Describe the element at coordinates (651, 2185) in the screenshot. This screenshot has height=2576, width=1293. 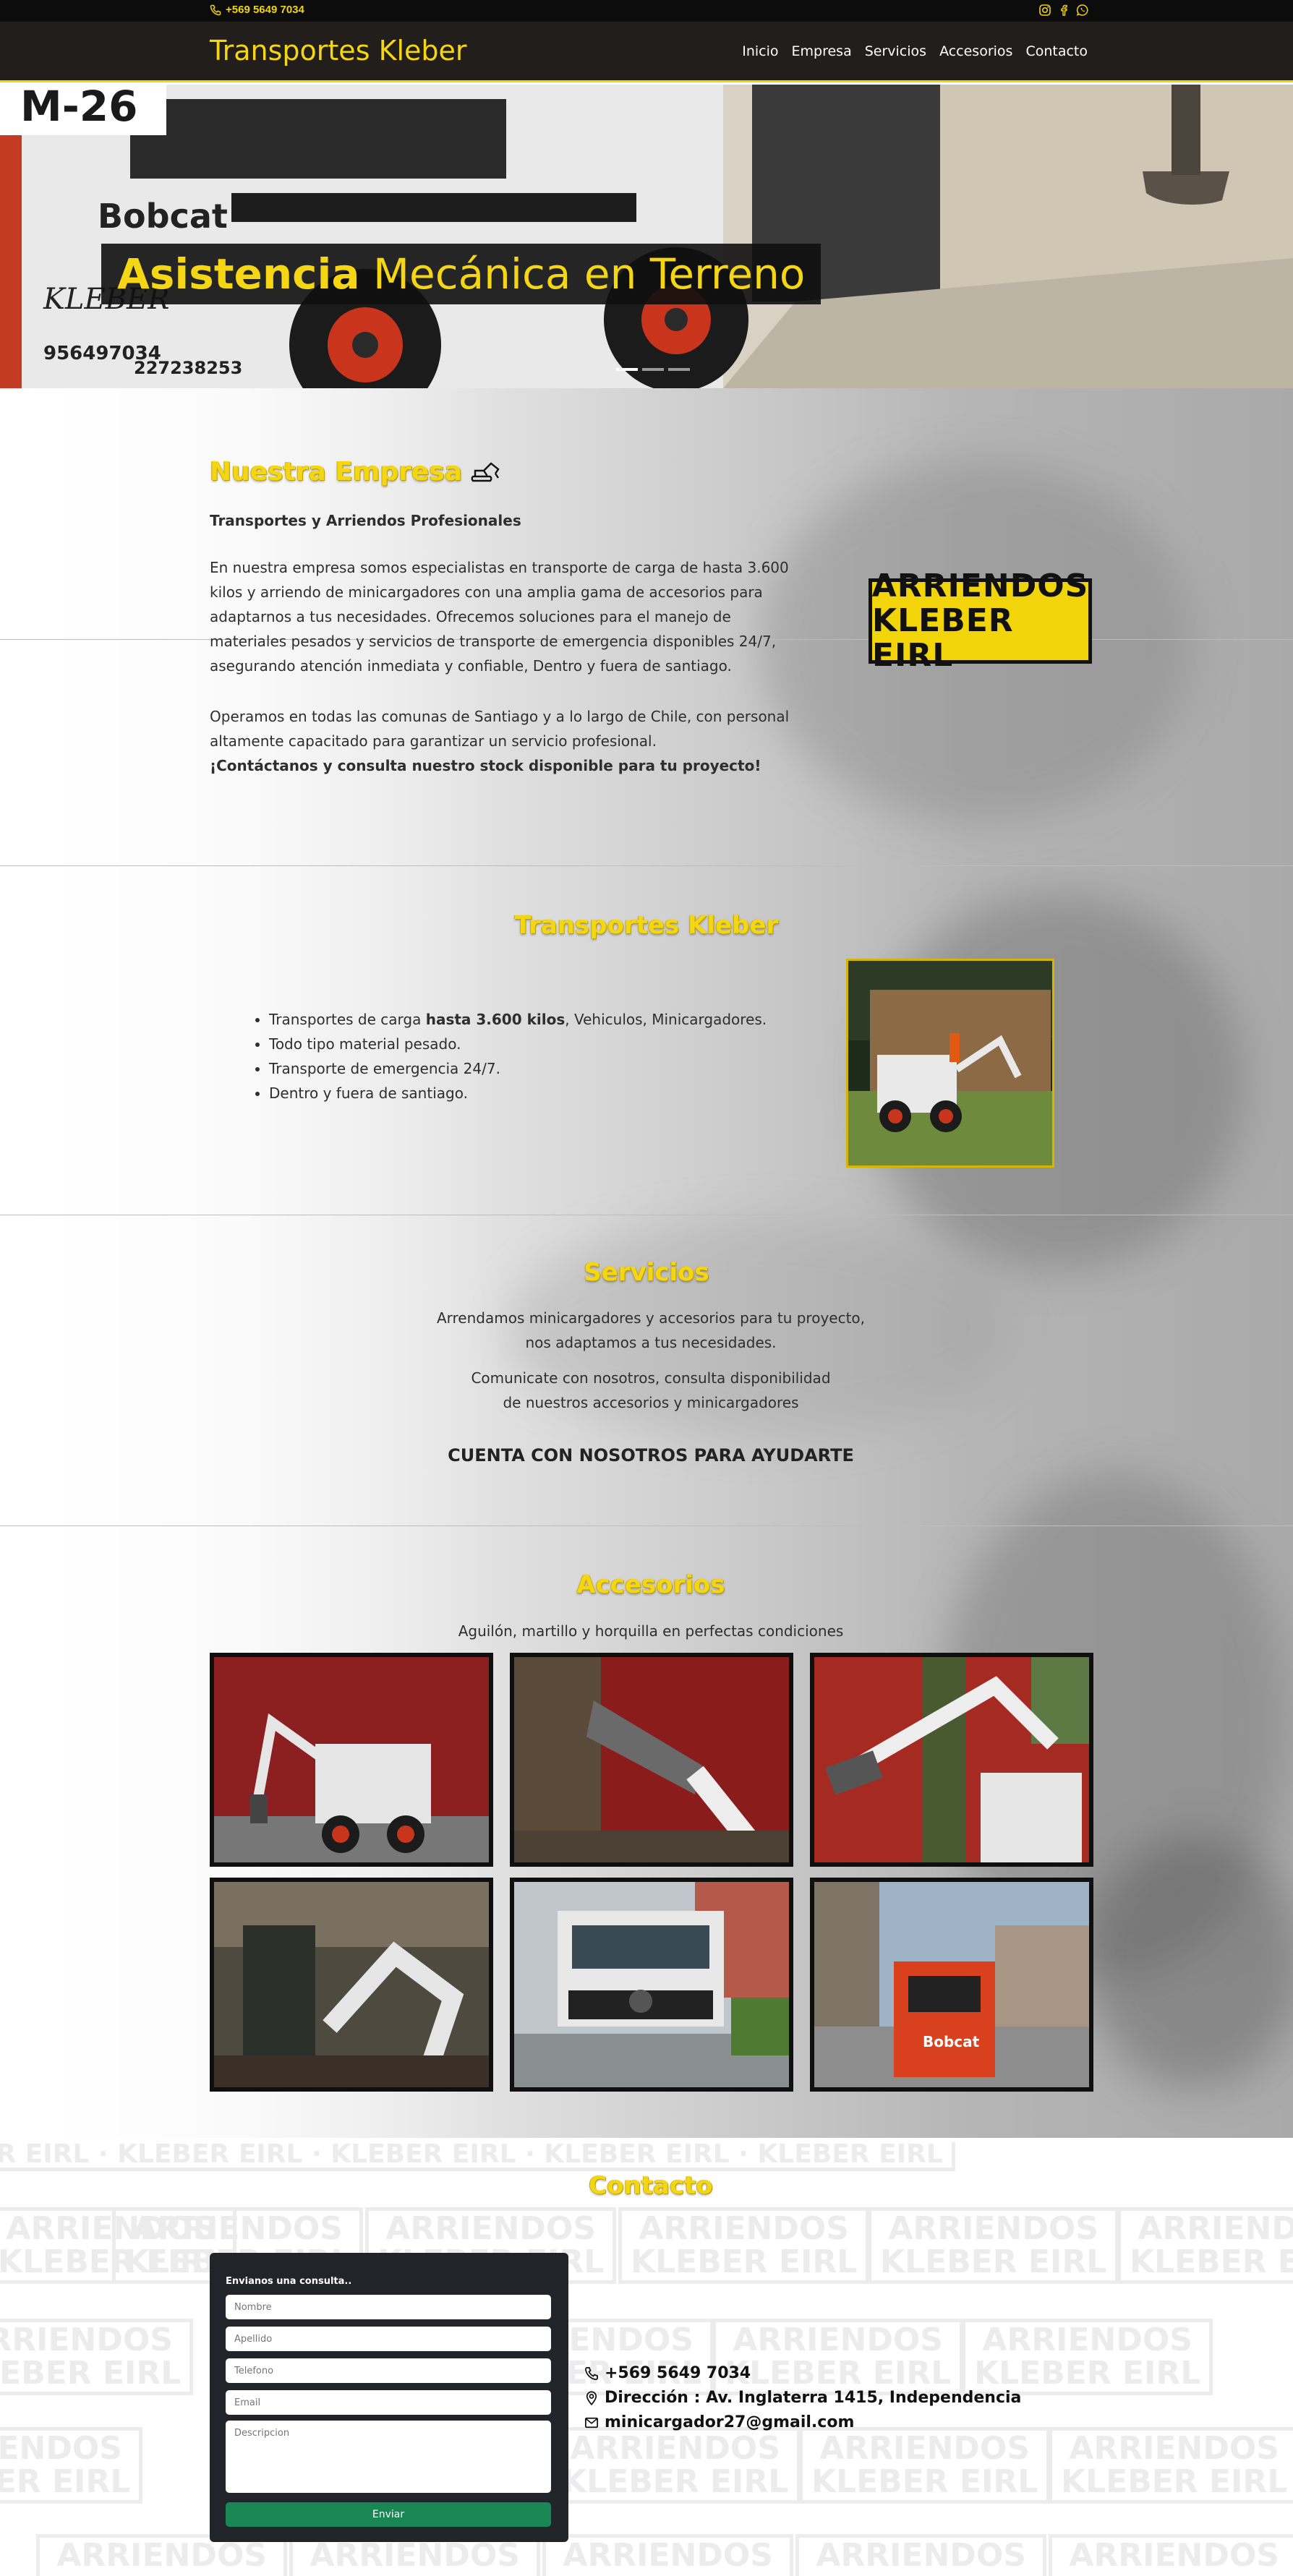
I see `contacto-title: Contacto` at that location.